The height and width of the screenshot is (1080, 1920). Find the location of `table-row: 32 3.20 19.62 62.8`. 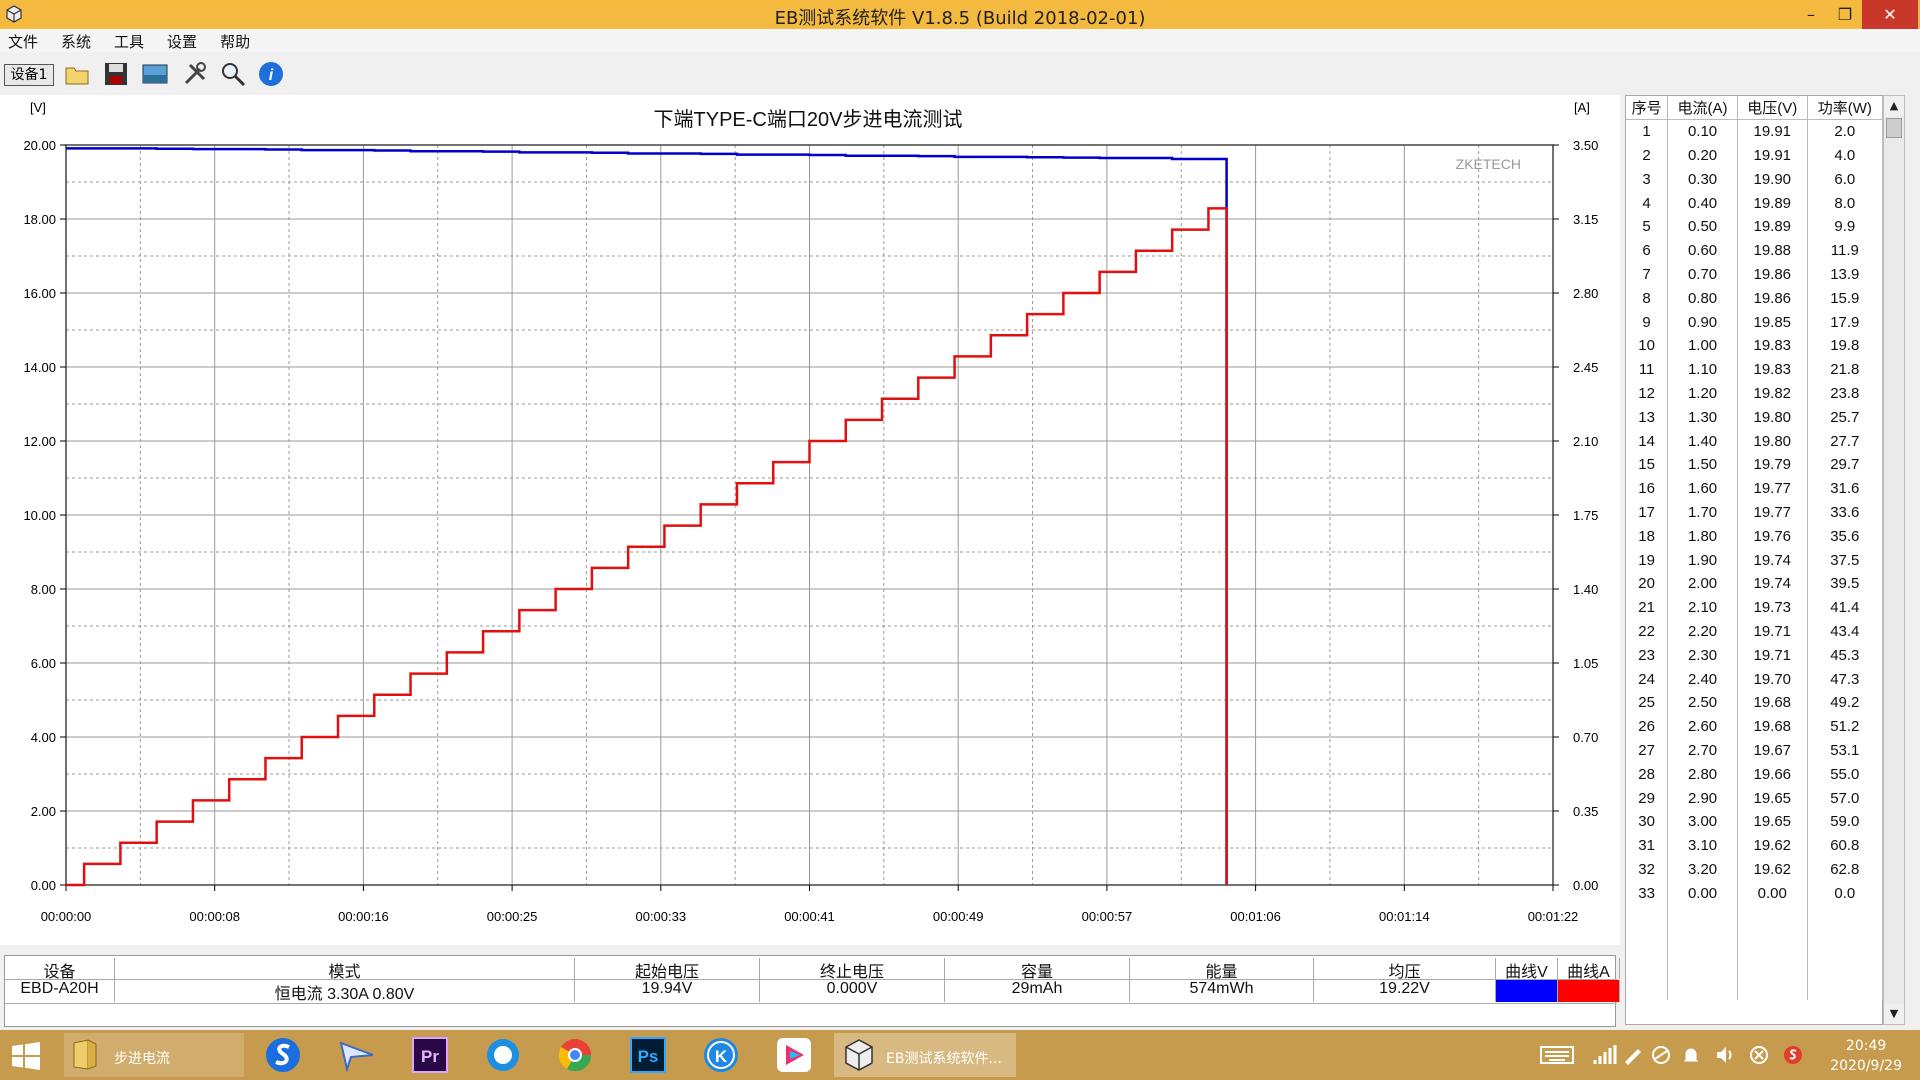

table-row: 32 3.20 19.62 62.8 is located at coordinates (1755, 869).